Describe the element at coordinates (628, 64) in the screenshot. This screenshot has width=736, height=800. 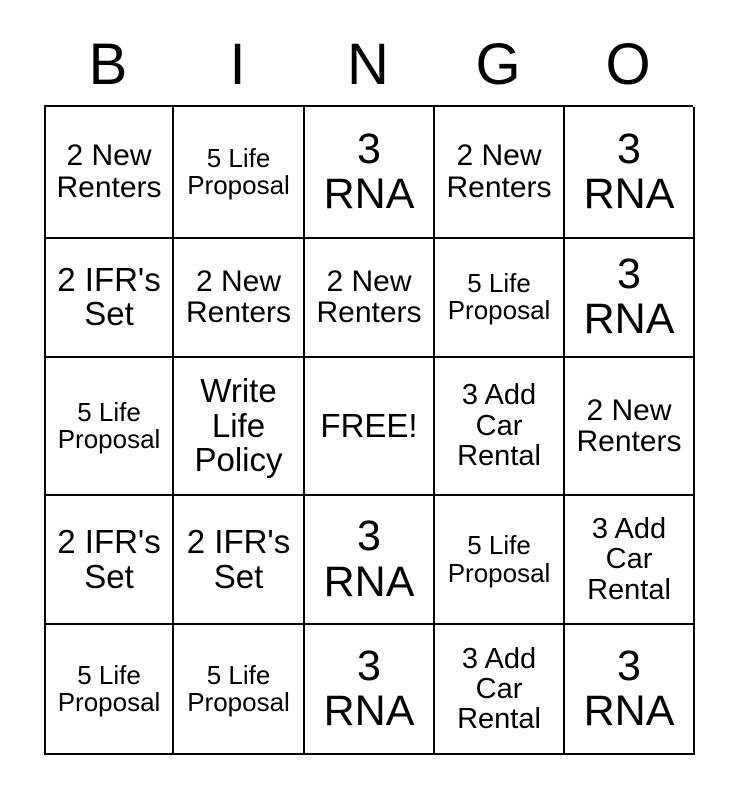
I see `header-letter-o: O` at that location.